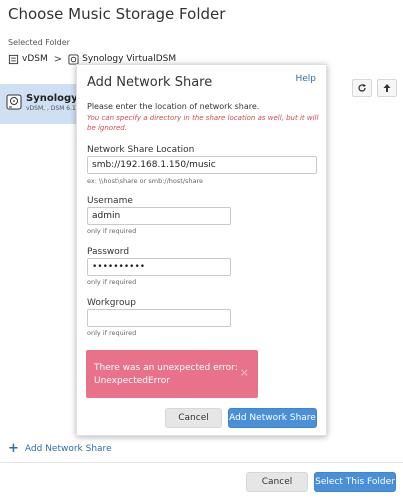 The width and height of the screenshot is (403, 500). I want to click on password-label: Password, so click(108, 252).